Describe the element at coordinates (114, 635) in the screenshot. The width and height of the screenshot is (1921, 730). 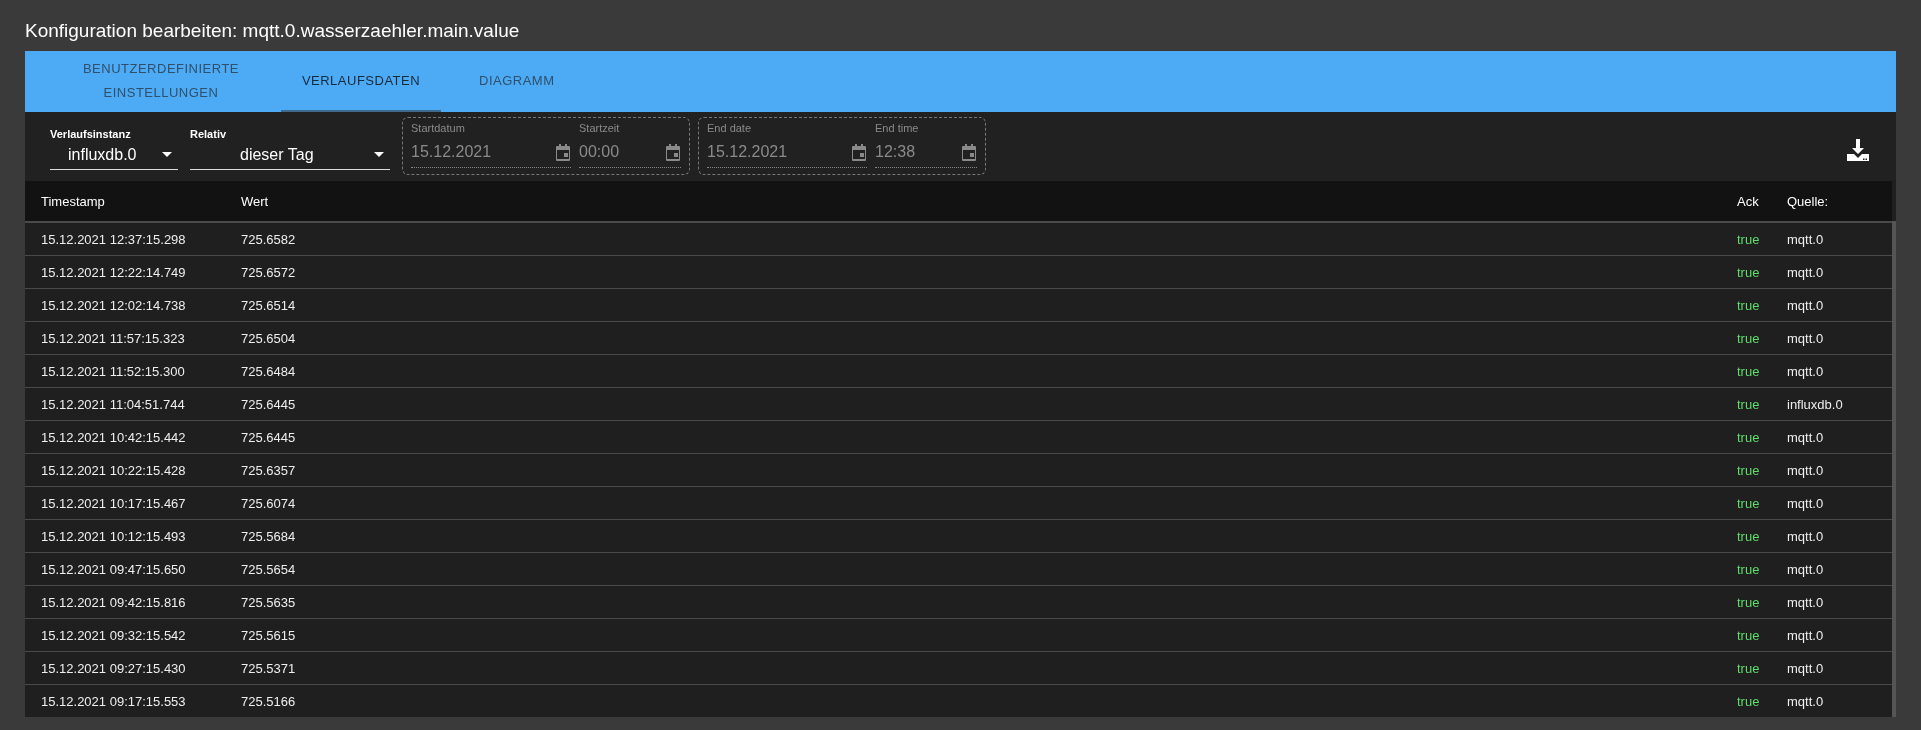
I see `table-cell-text: 15.12.2021 09:32:15.542` at that location.